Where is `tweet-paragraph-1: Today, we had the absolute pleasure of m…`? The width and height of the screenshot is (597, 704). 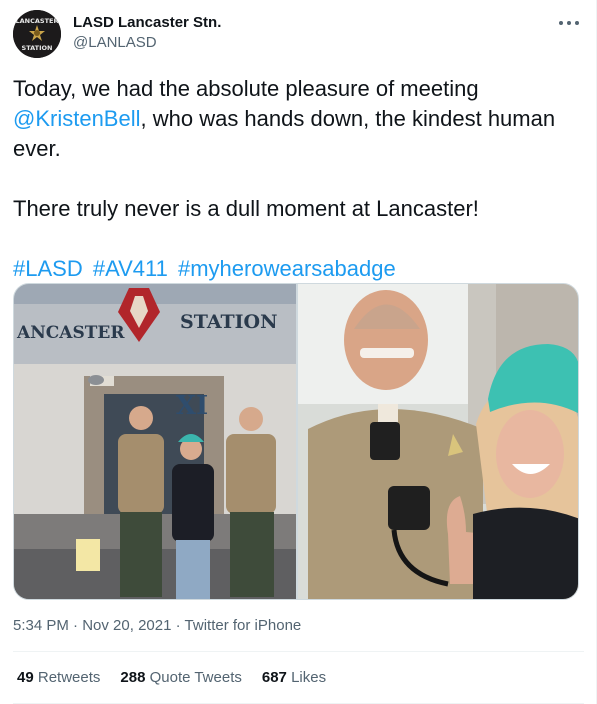
tweet-paragraph-1: Today, we had the absolute pleasure of m… is located at coordinates (296, 119).